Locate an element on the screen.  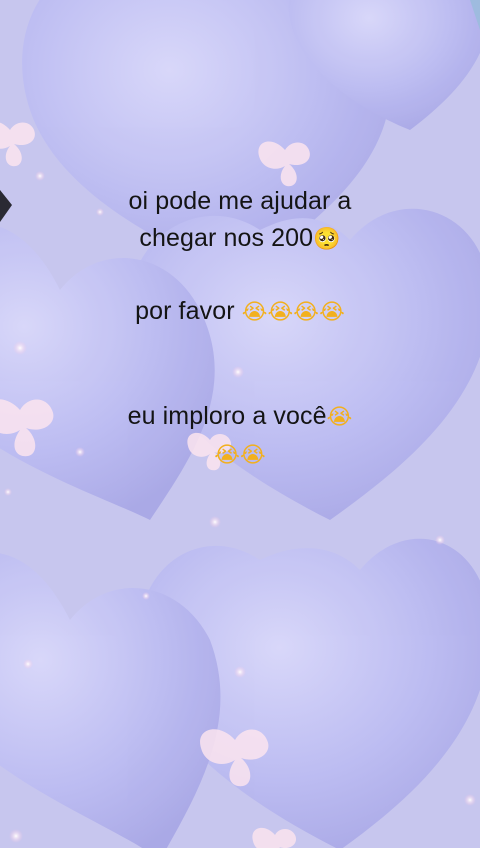
message-paragraph-1: oi pode me ajudar a chegar nos 200🥺 is located at coordinates (240, 220).